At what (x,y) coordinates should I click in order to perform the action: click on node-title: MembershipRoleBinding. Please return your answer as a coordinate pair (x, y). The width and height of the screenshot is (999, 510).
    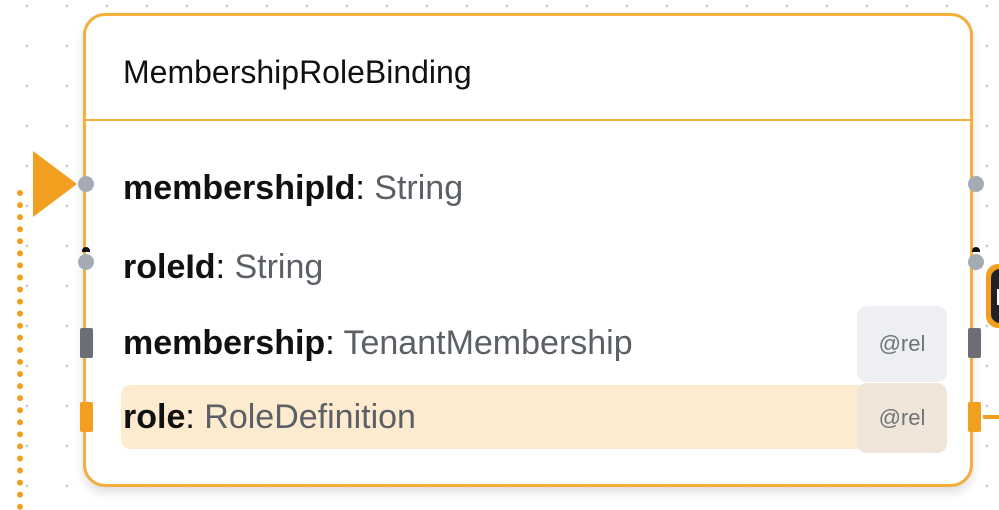
    Looking at the image, I should click on (297, 72).